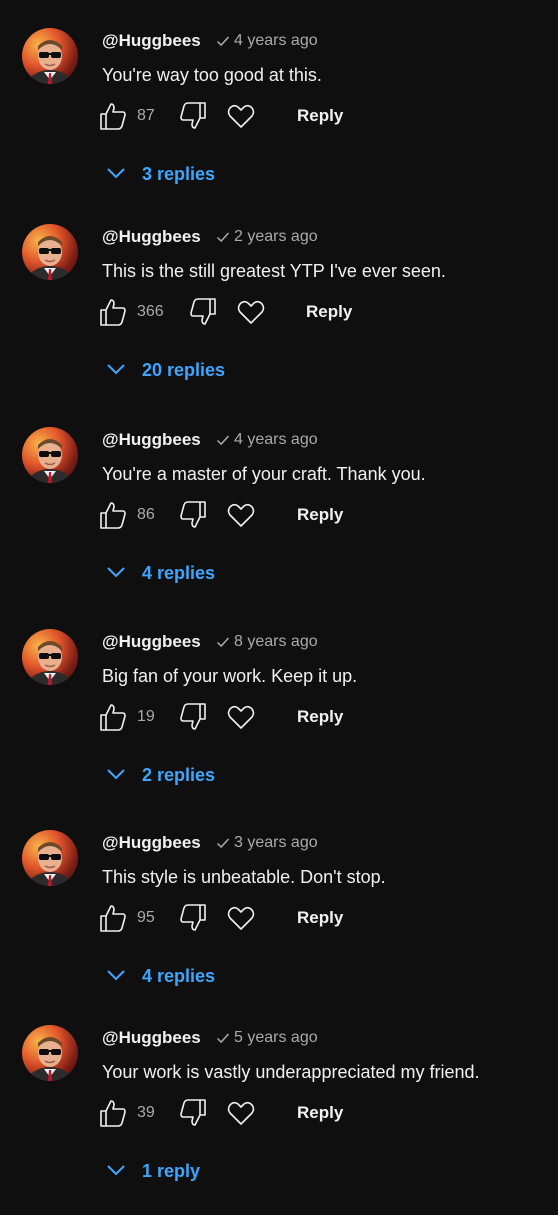  I want to click on view-replies-button: 3 replies, so click(159, 174).